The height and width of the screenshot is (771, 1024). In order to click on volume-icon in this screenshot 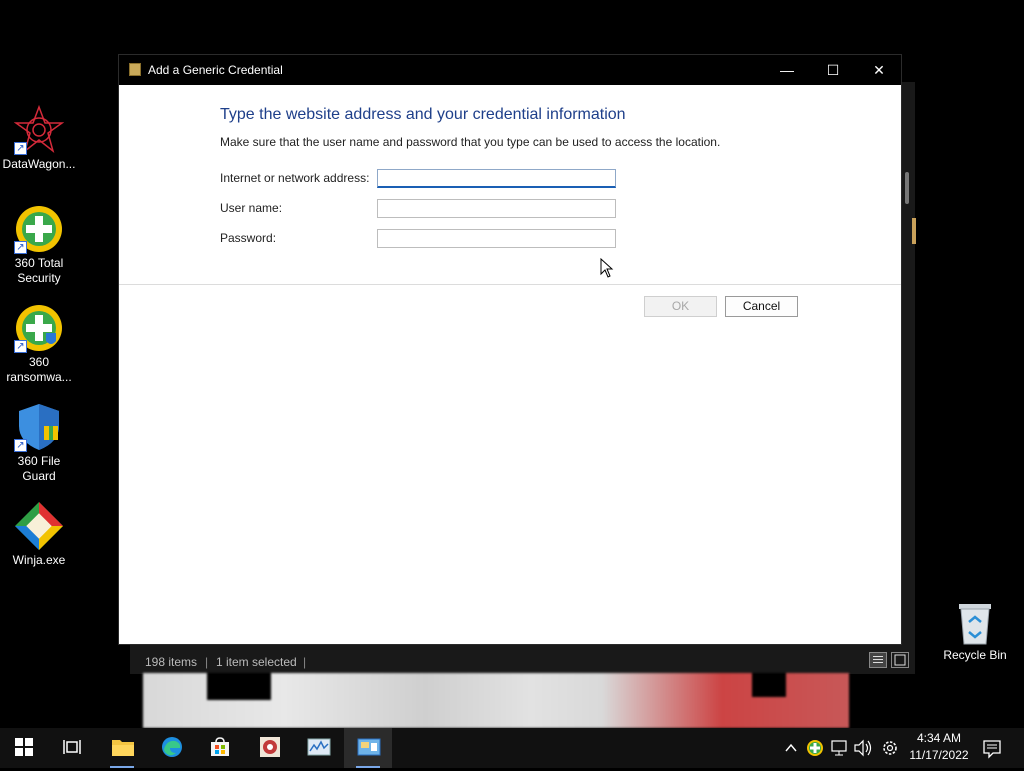, I will do `click(863, 748)`.